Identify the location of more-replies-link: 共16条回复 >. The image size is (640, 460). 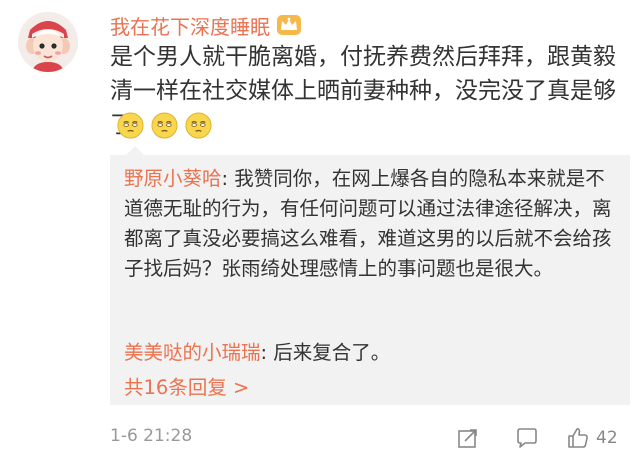
(186, 388).